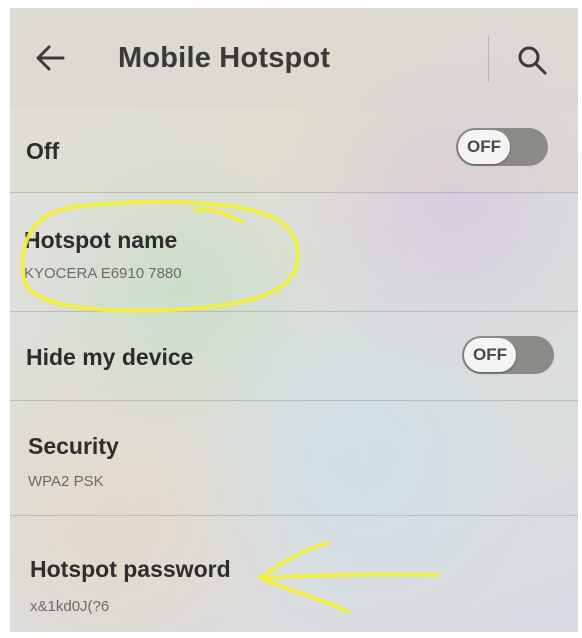  What do you see at coordinates (130, 569) in the screenshot?
I see `hotspot-password-title: Hotspot password` at bounding box center [130, 569].